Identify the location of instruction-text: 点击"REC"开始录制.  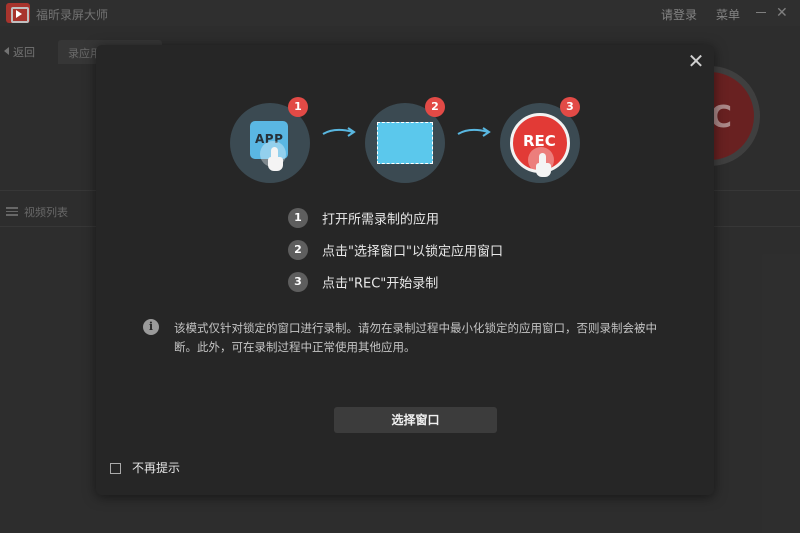
(380, 284).